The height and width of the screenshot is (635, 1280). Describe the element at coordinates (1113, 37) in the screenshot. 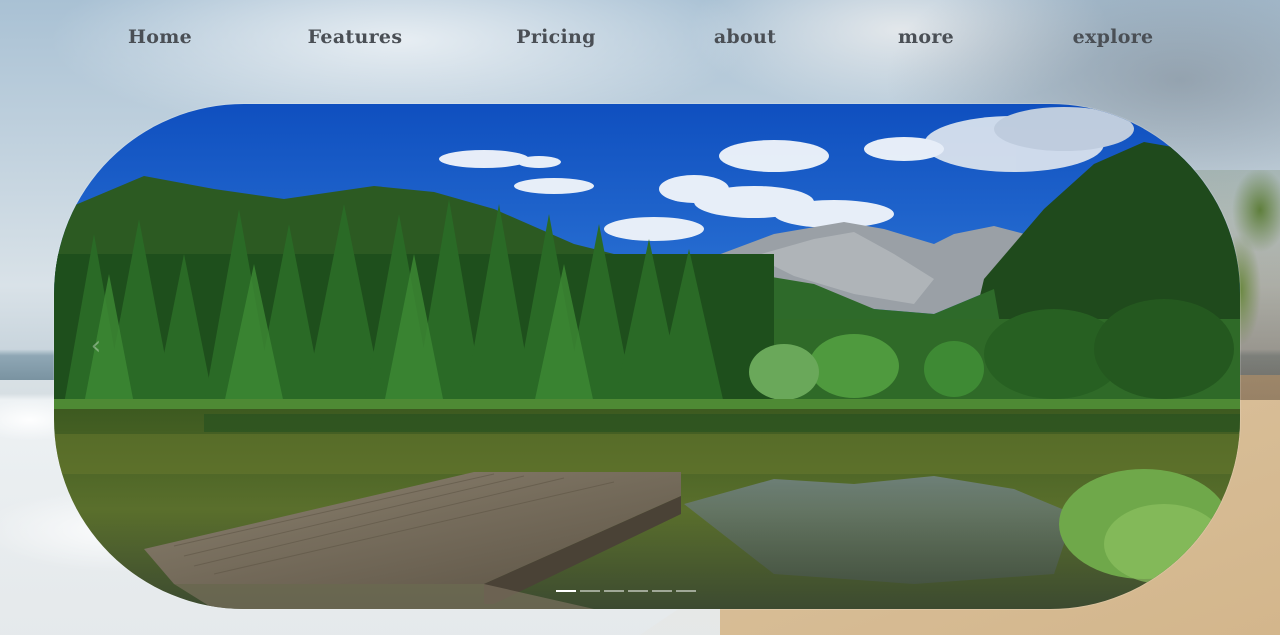

I see `nav-explore-link: explore` at that location.